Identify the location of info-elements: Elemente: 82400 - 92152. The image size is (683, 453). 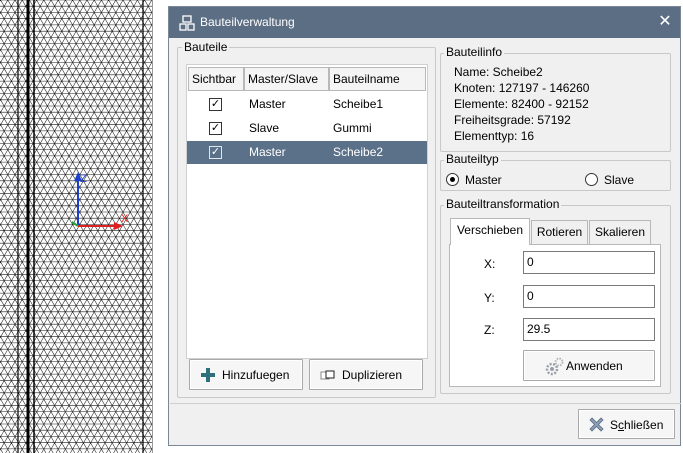
(521, 104).